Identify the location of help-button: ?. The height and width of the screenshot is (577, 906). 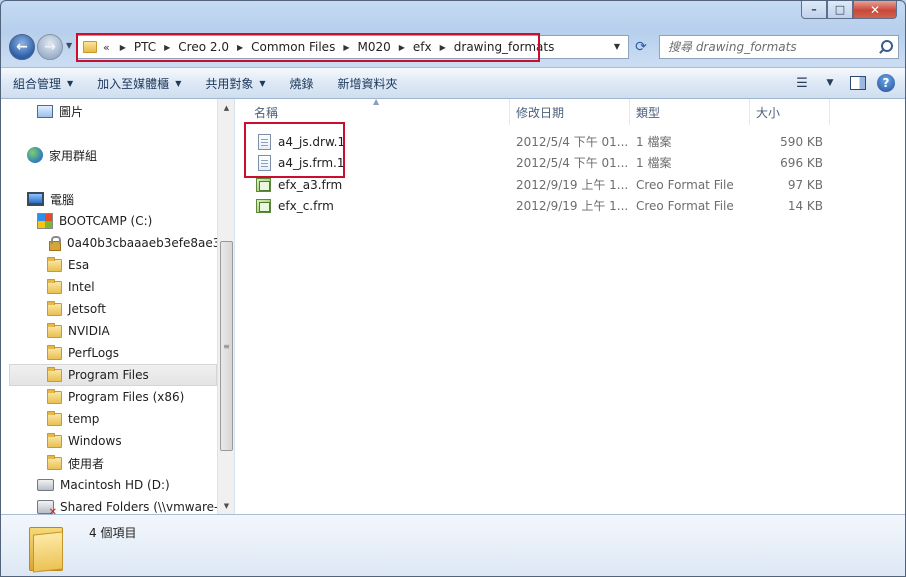
(886, 83).